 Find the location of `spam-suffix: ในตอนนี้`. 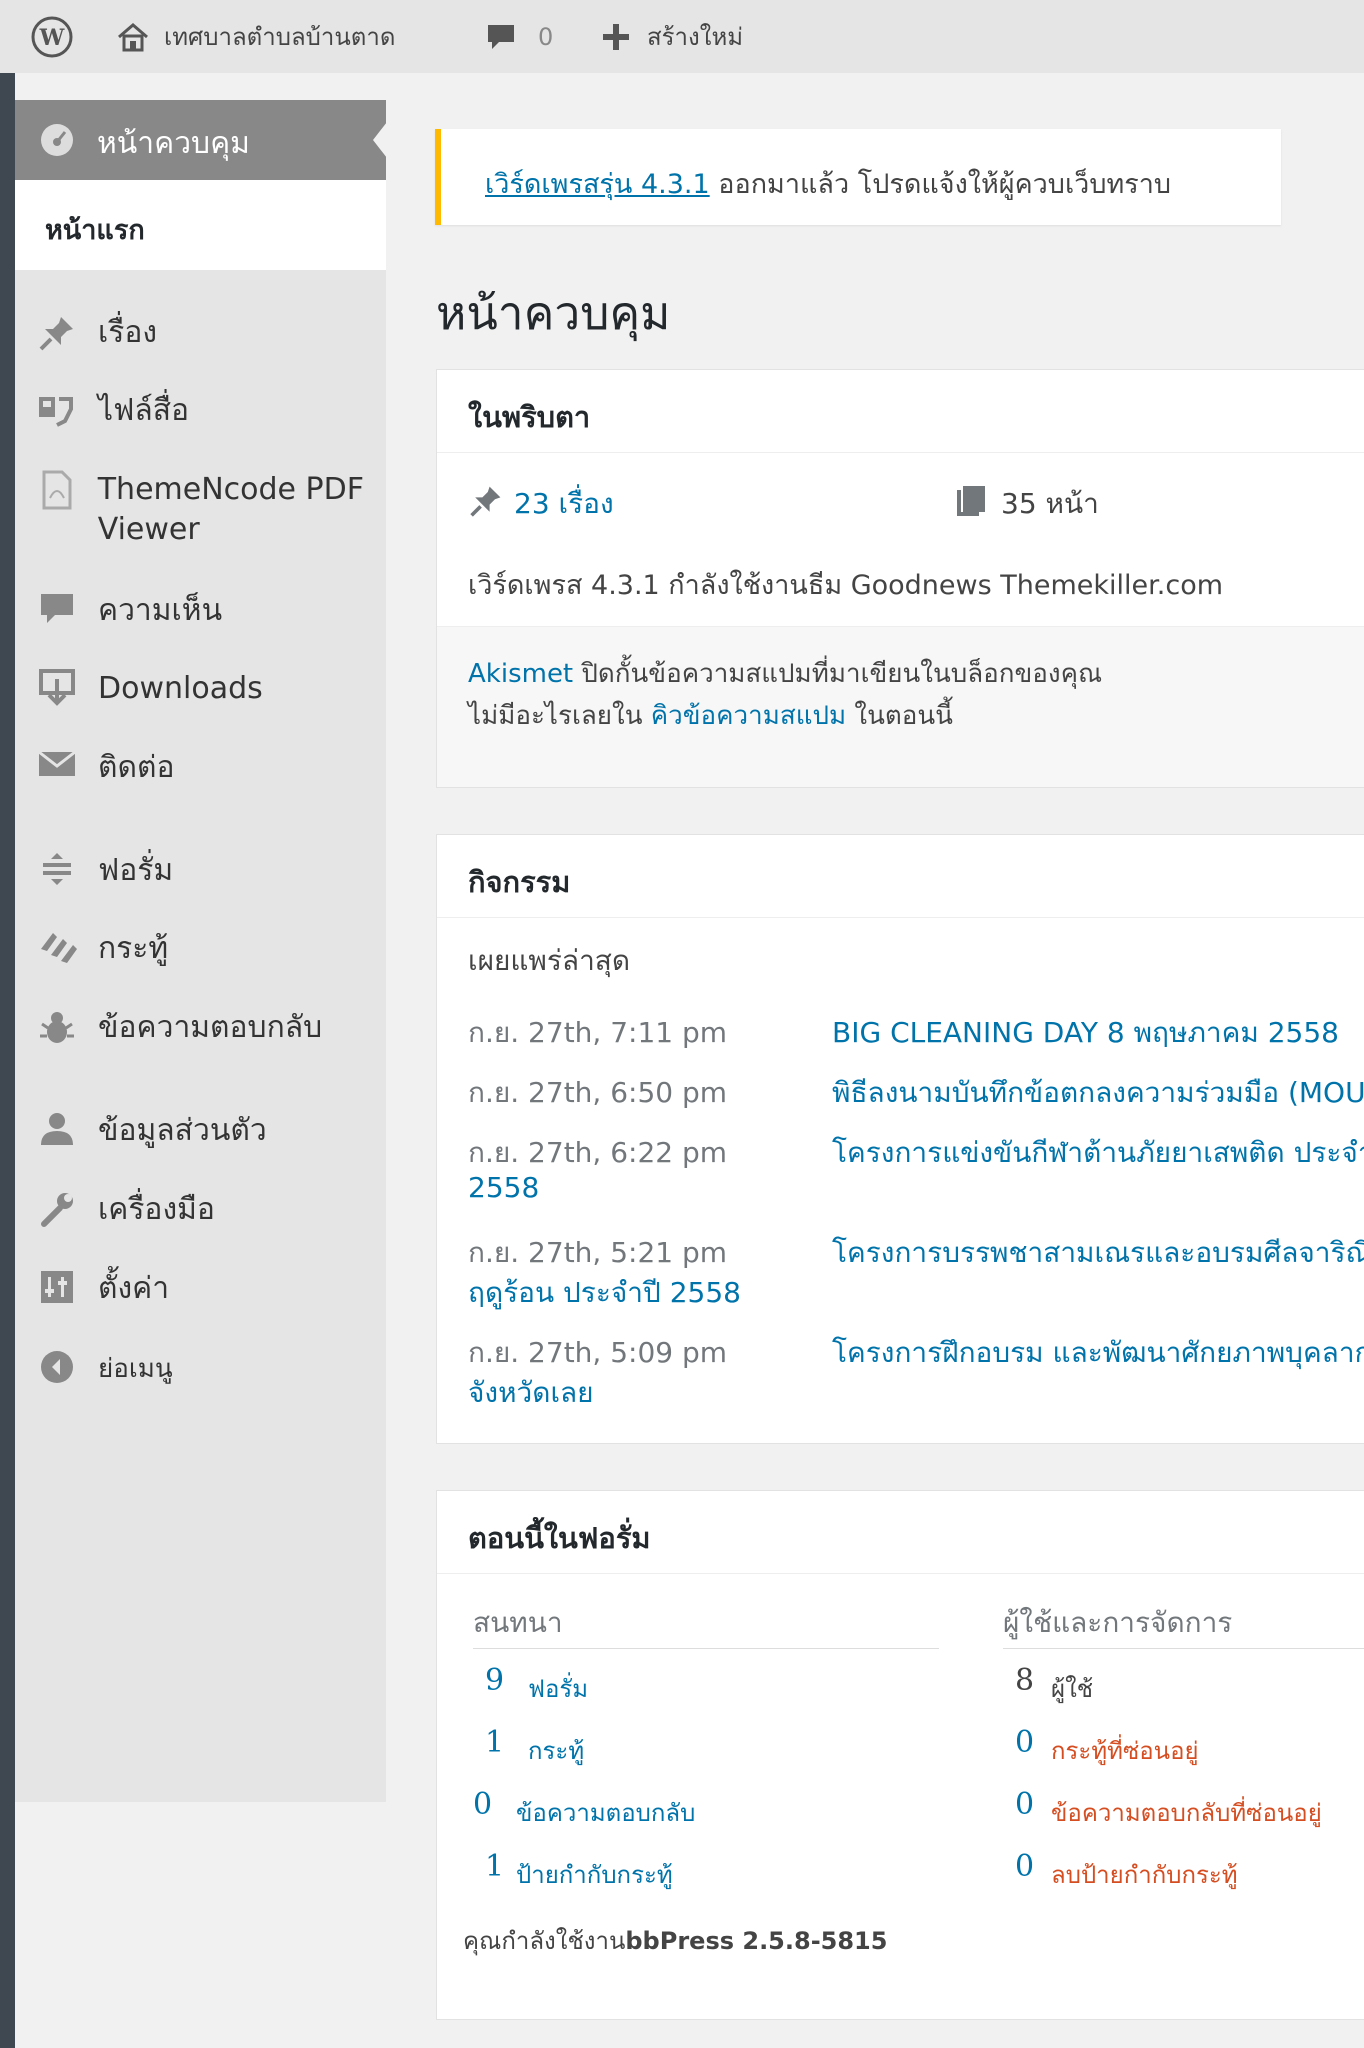

spam-suffix: ในตอนนี้ is located at coordinates (899, 716).